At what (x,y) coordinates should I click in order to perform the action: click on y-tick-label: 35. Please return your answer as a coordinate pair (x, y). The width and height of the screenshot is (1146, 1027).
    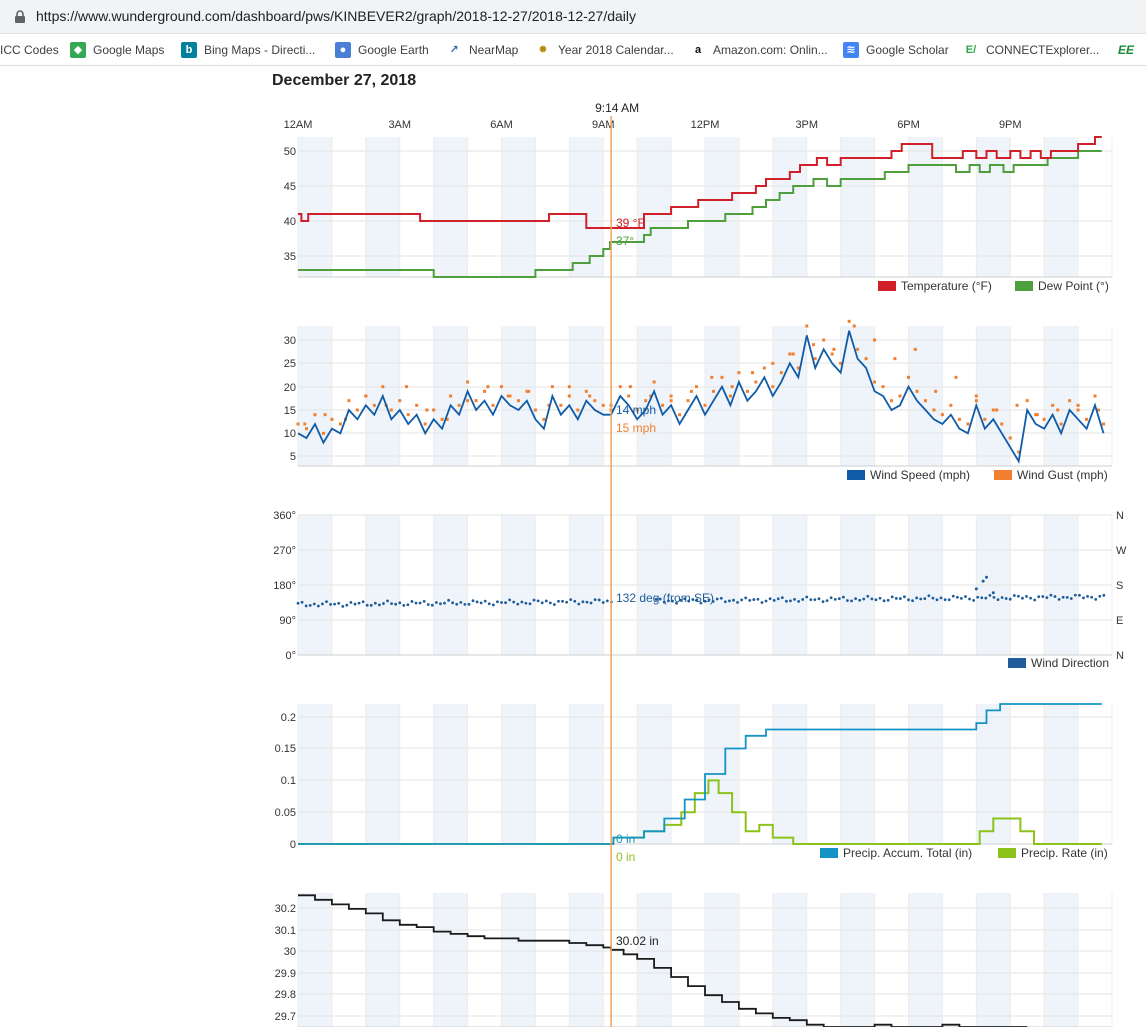
    Looking at the image, I should click on (290, 257).